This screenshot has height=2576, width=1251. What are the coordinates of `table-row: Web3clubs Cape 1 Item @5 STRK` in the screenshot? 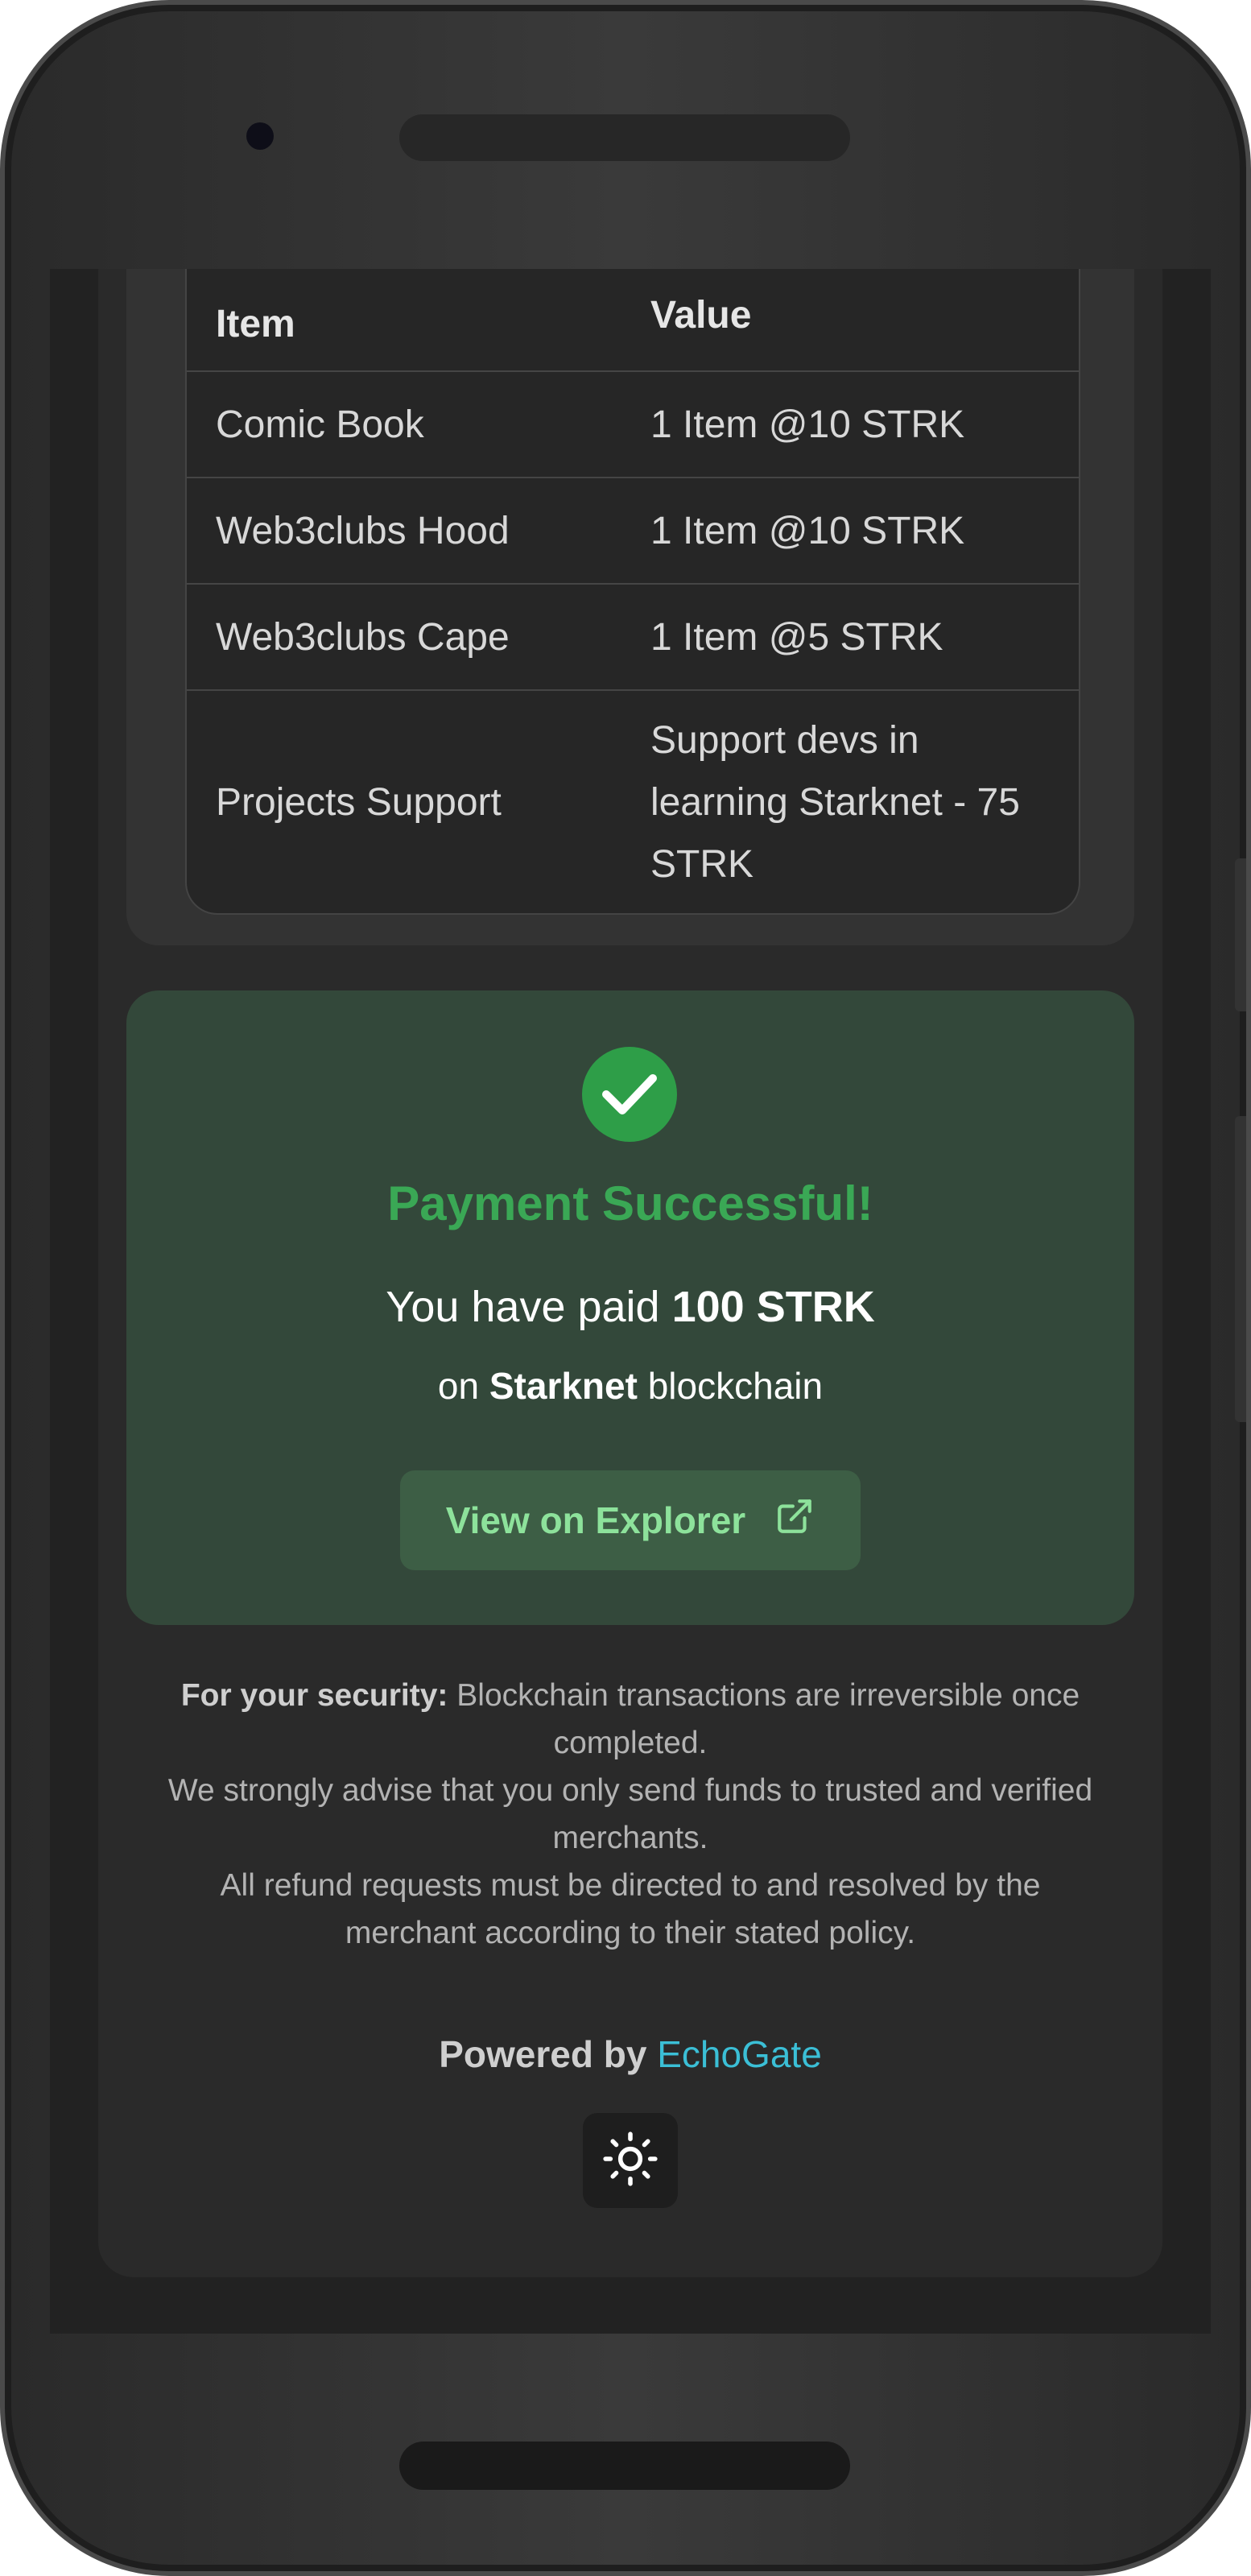 It's located at (633, 636).